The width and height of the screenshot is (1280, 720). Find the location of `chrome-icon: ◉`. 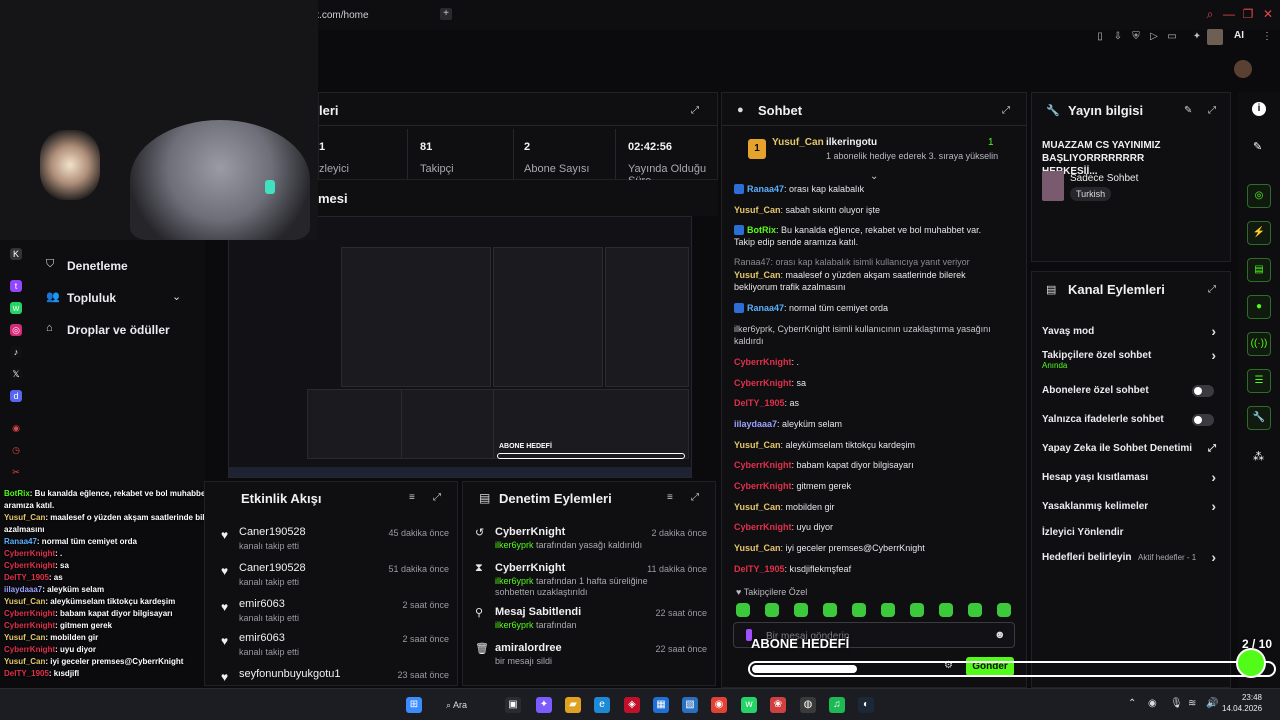

chrome-icon: ◉ is located at coordinates (719, 705).